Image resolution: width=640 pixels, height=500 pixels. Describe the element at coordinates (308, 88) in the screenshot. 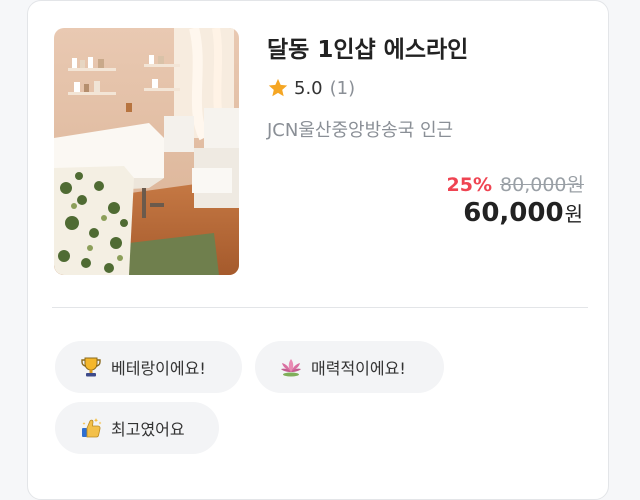

I see `rating-score: 5.0` at that location.